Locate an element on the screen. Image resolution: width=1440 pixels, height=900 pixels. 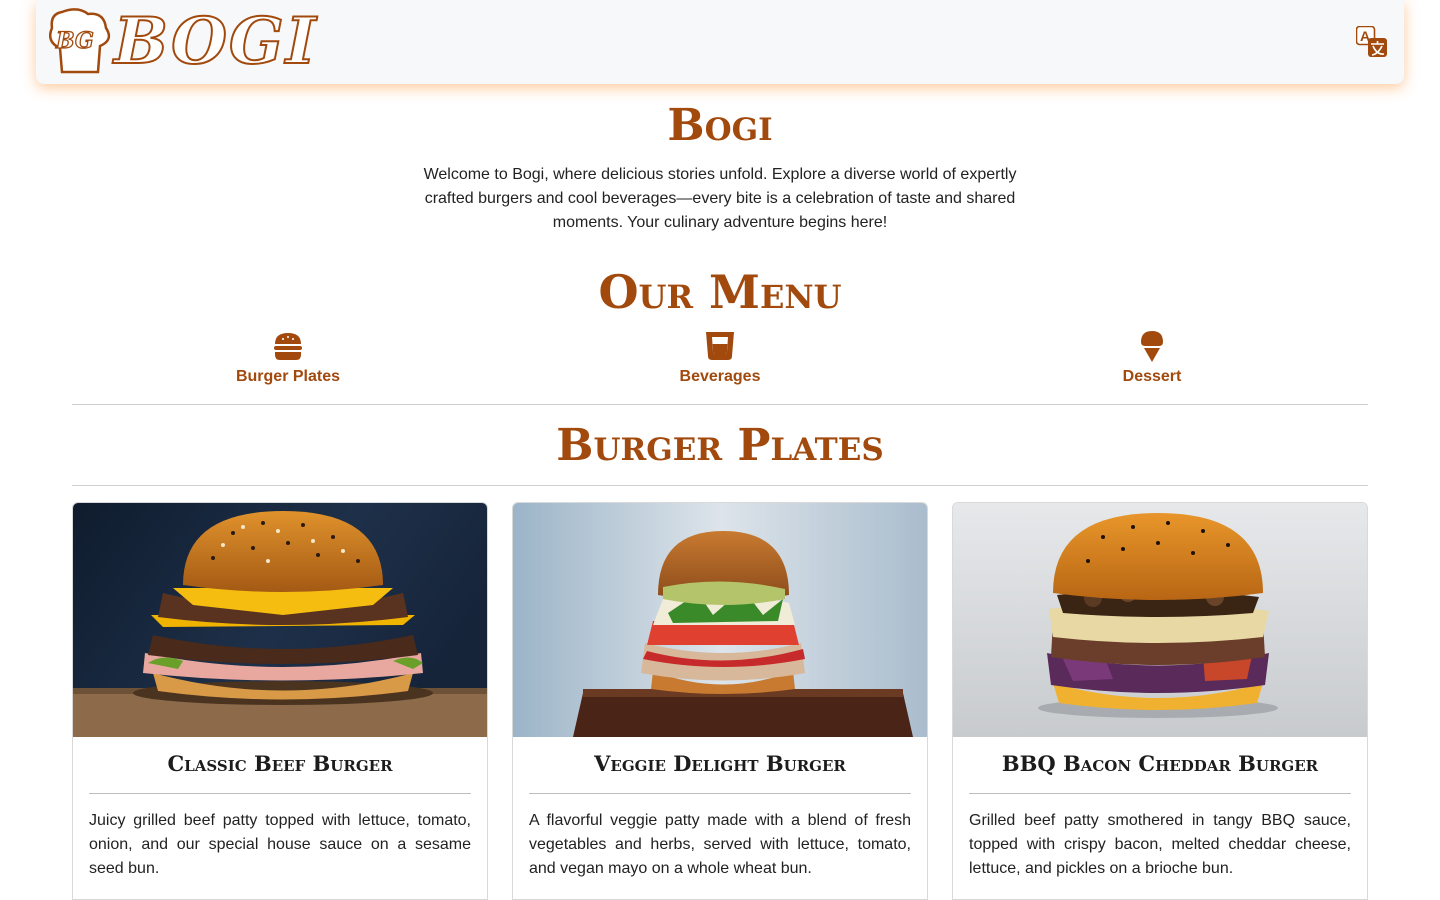
site-logo: BG BOGI is located at coordinates (194, 42).